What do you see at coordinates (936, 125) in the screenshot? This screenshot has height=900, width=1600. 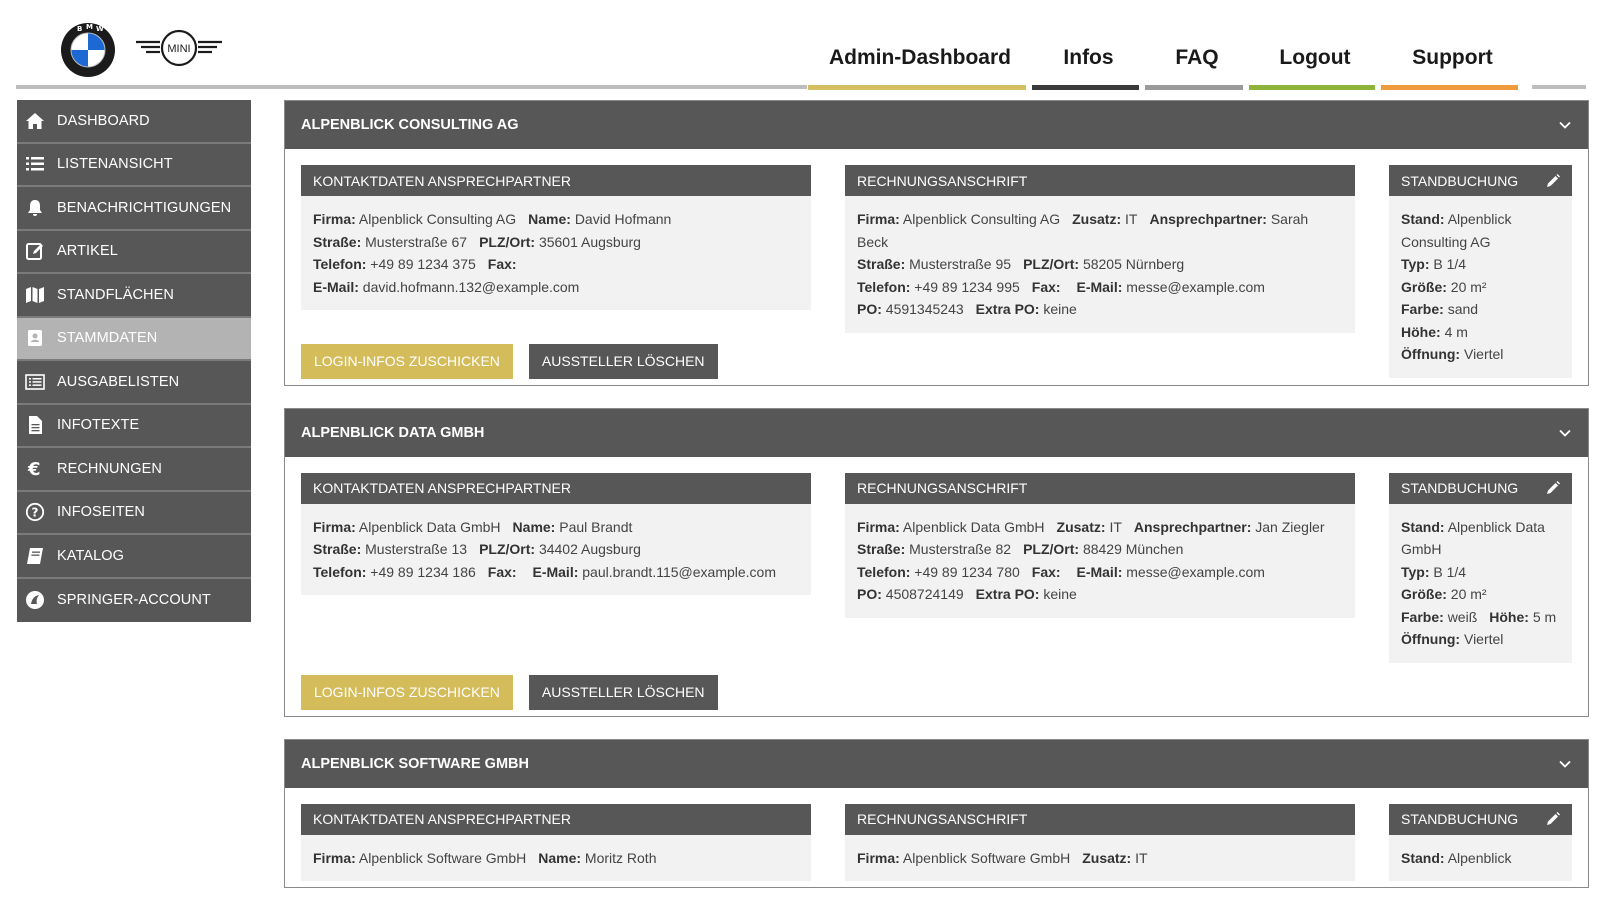 I see `company-header: ALPENBLICK CONSULTING AG` at bounding box center [936, 125].